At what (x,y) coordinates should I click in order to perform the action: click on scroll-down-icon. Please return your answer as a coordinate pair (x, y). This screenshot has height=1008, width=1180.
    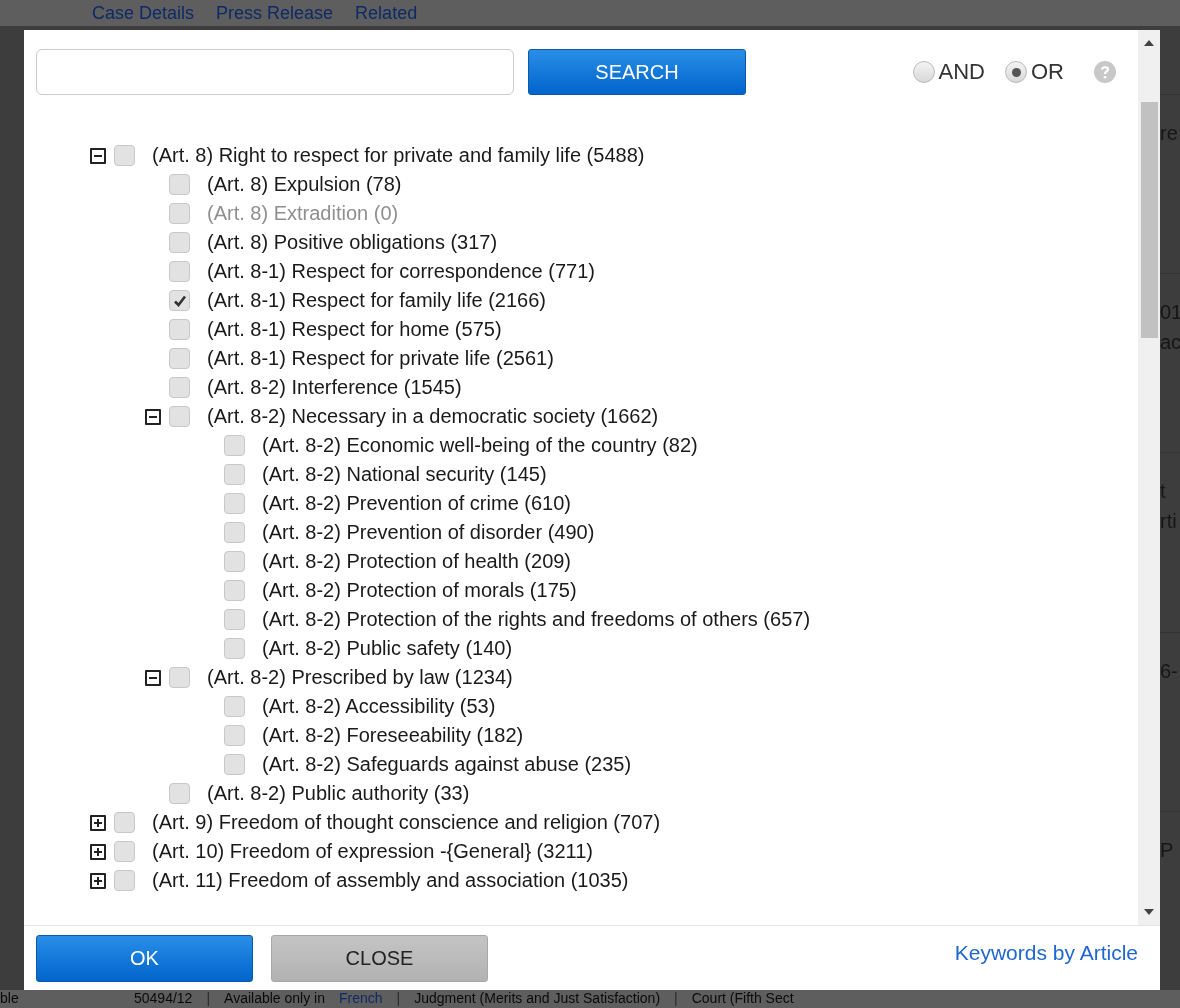
    Looking at the image, I should click on (1149, 912).